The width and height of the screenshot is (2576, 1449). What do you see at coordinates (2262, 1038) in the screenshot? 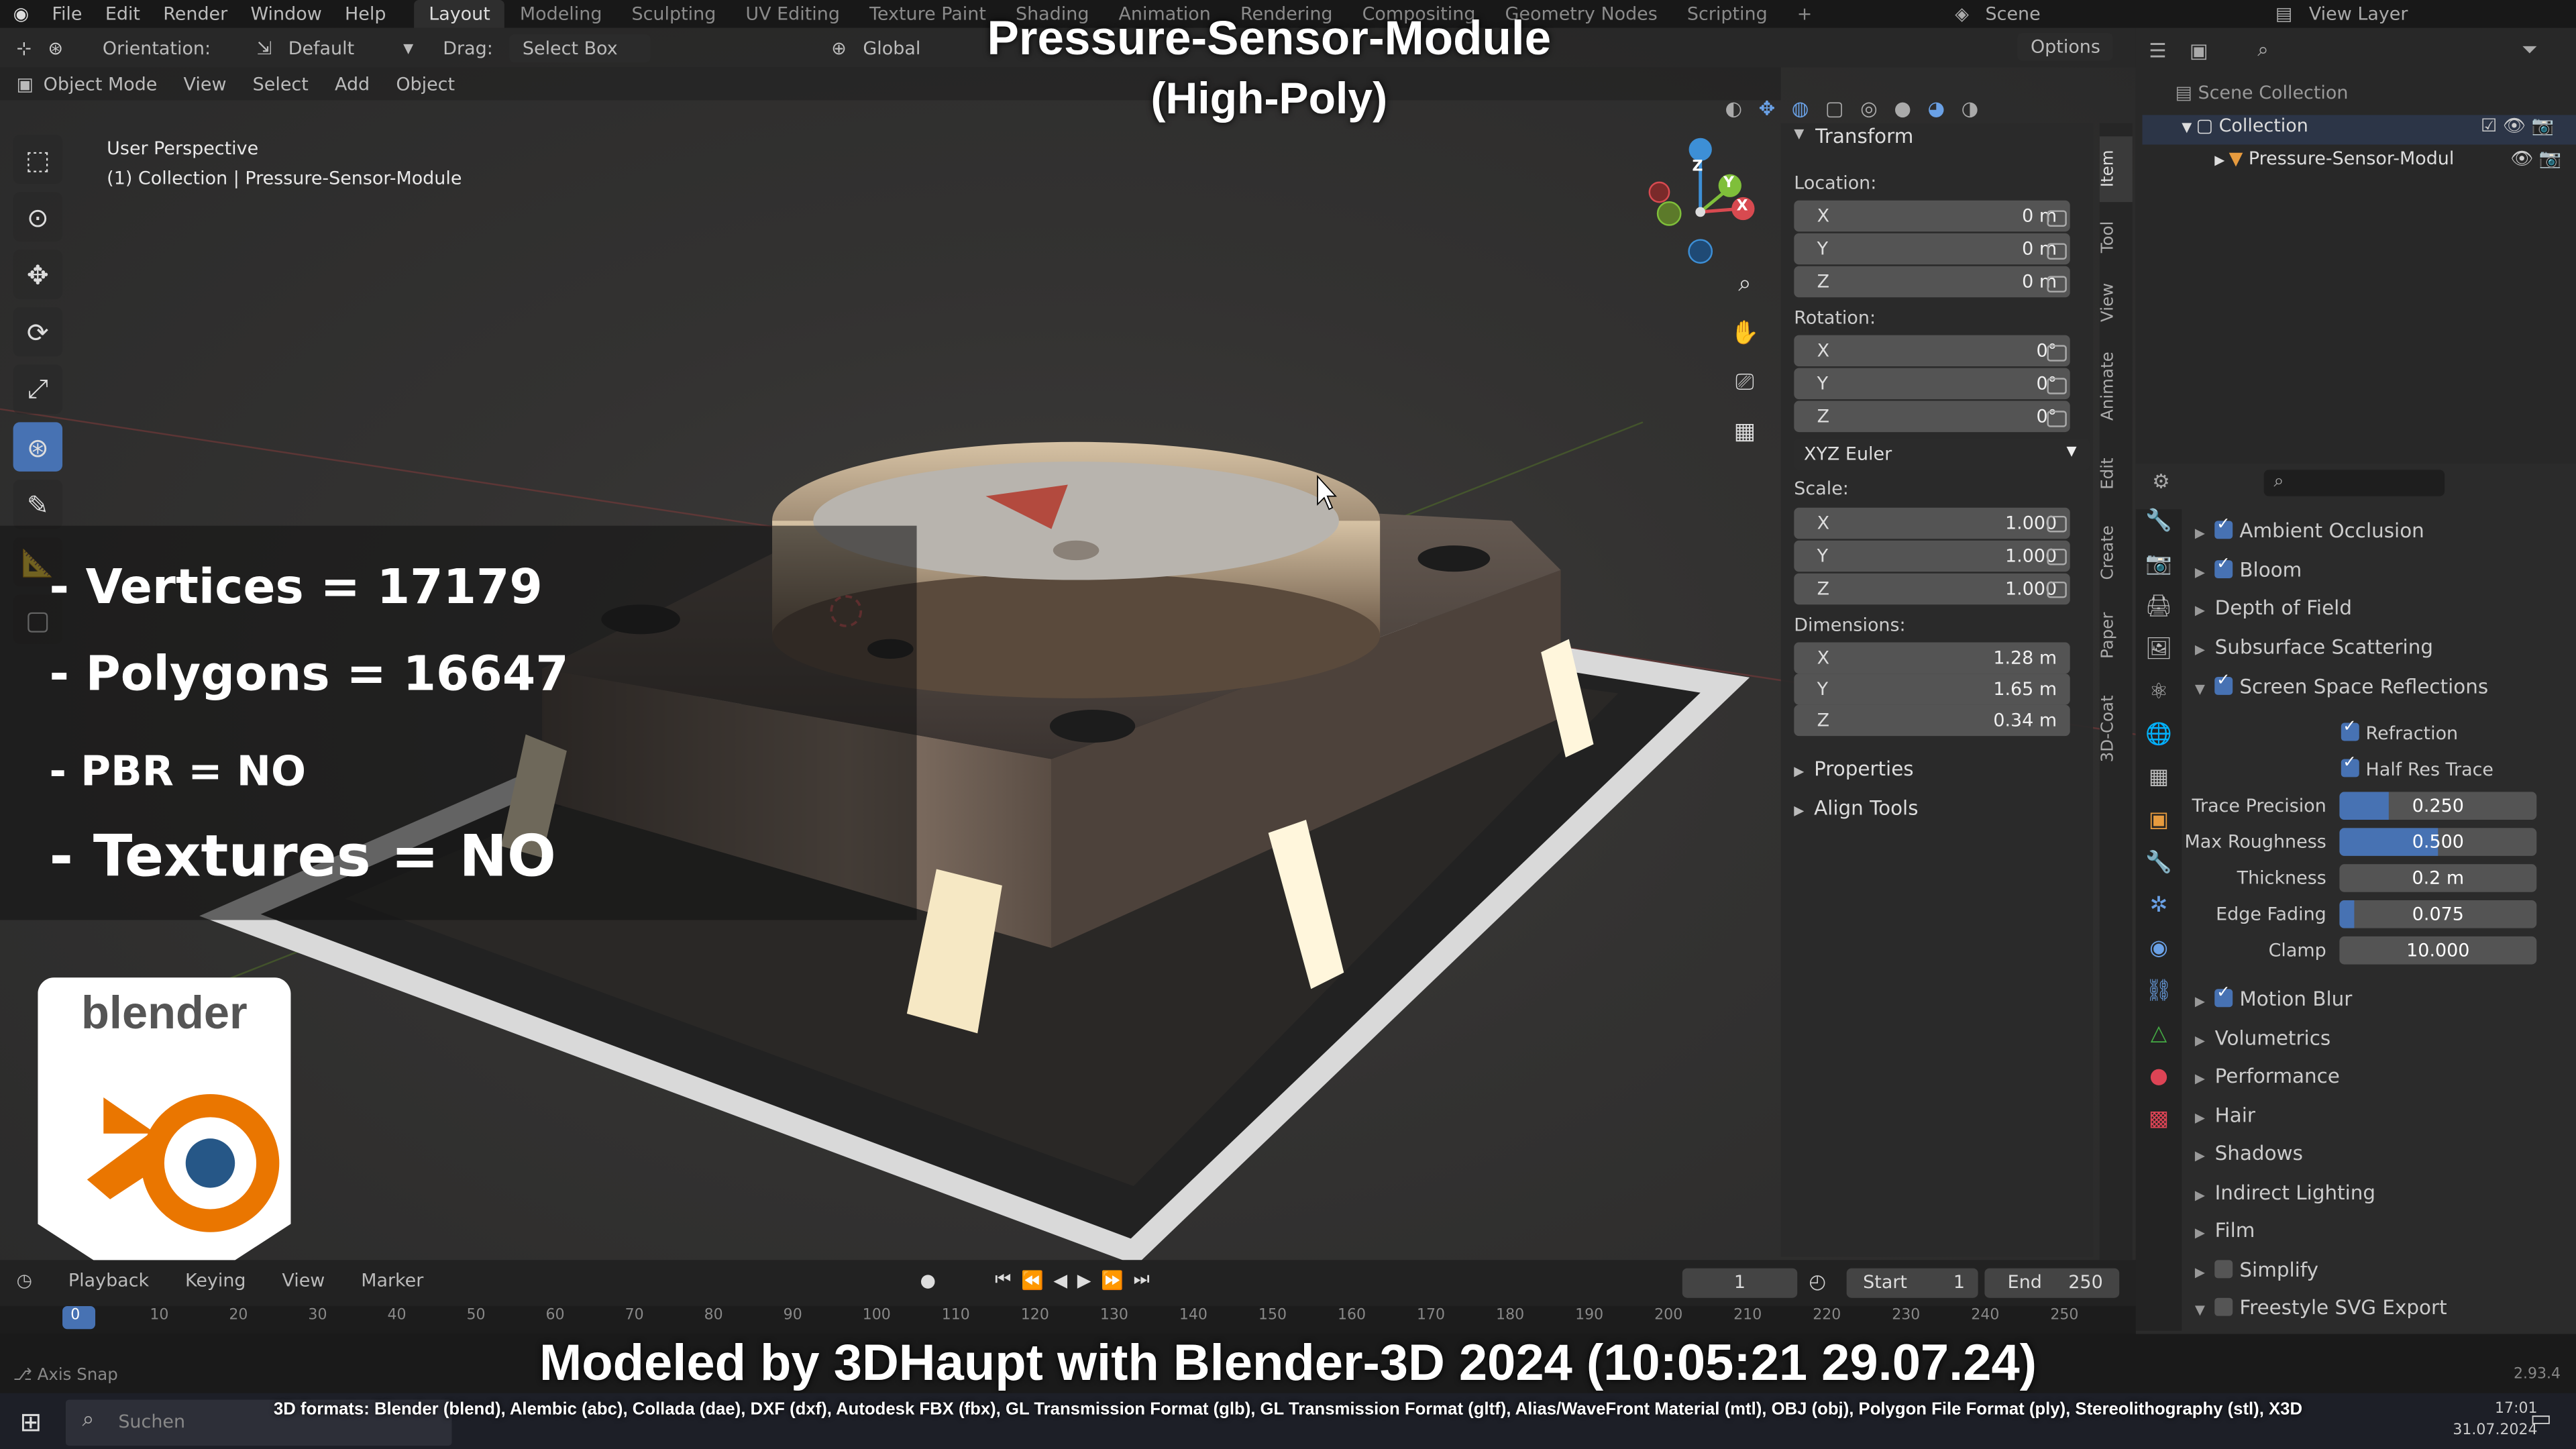
I see `volumetrics-panel: ▶ Volumetrics` at bounding box center [2262, 1038].